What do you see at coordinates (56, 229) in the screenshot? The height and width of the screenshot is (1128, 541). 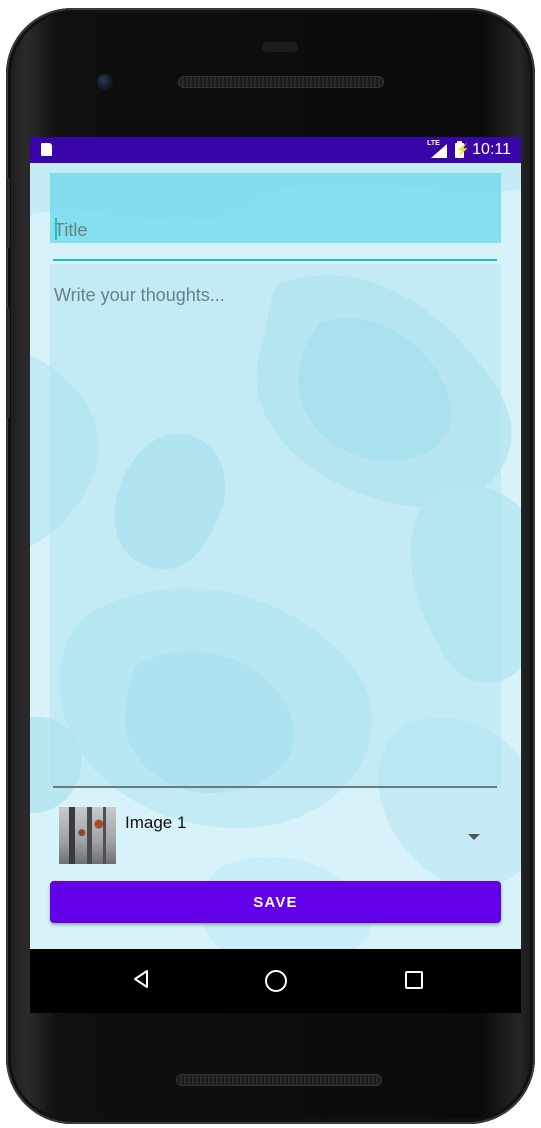 I see `text-cursor` at bounding box center [56, 229].